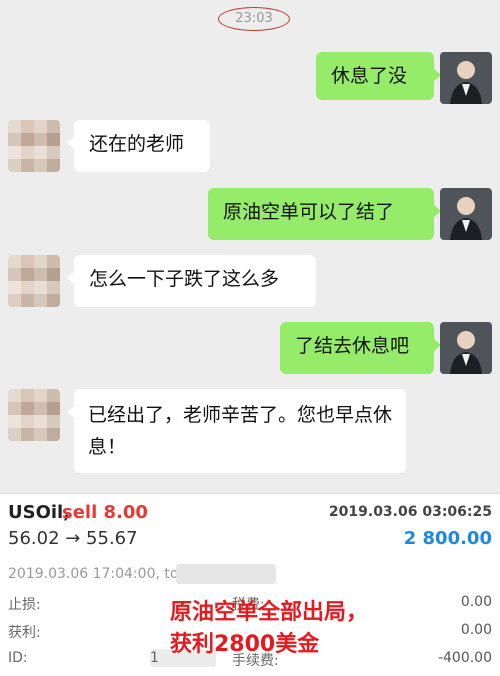  What do you see at coordinates (24, 633) in the screenshot?
I see `take-profit-label: 获利:` at bounding box center [24, 633].